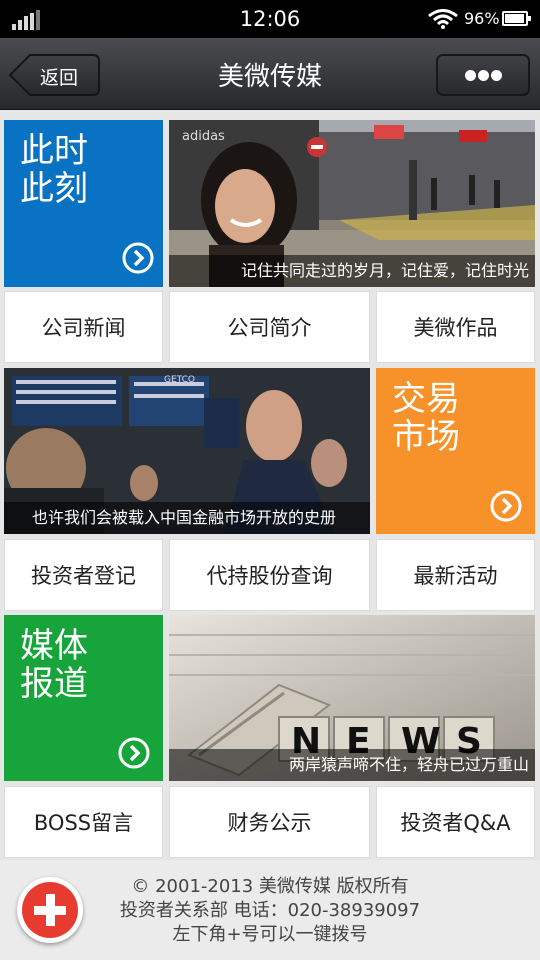 The height and width of the screenshot is (960, 540). What do you see at coordinates (83, 575) in the screenshot?
I see `link-investor-register: 投资者登记` at bounding box center [83, 575].